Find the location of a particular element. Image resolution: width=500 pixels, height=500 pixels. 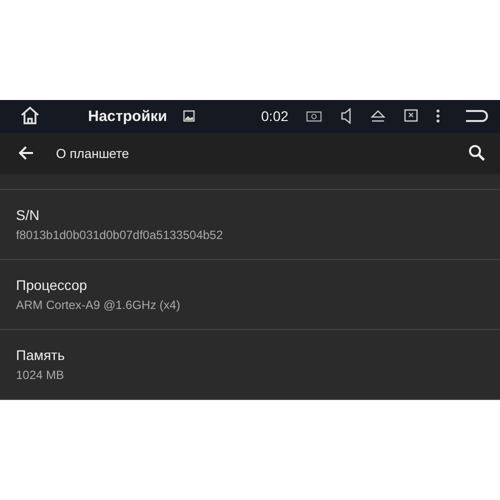

search-icon is located at coordinates (477, 153).